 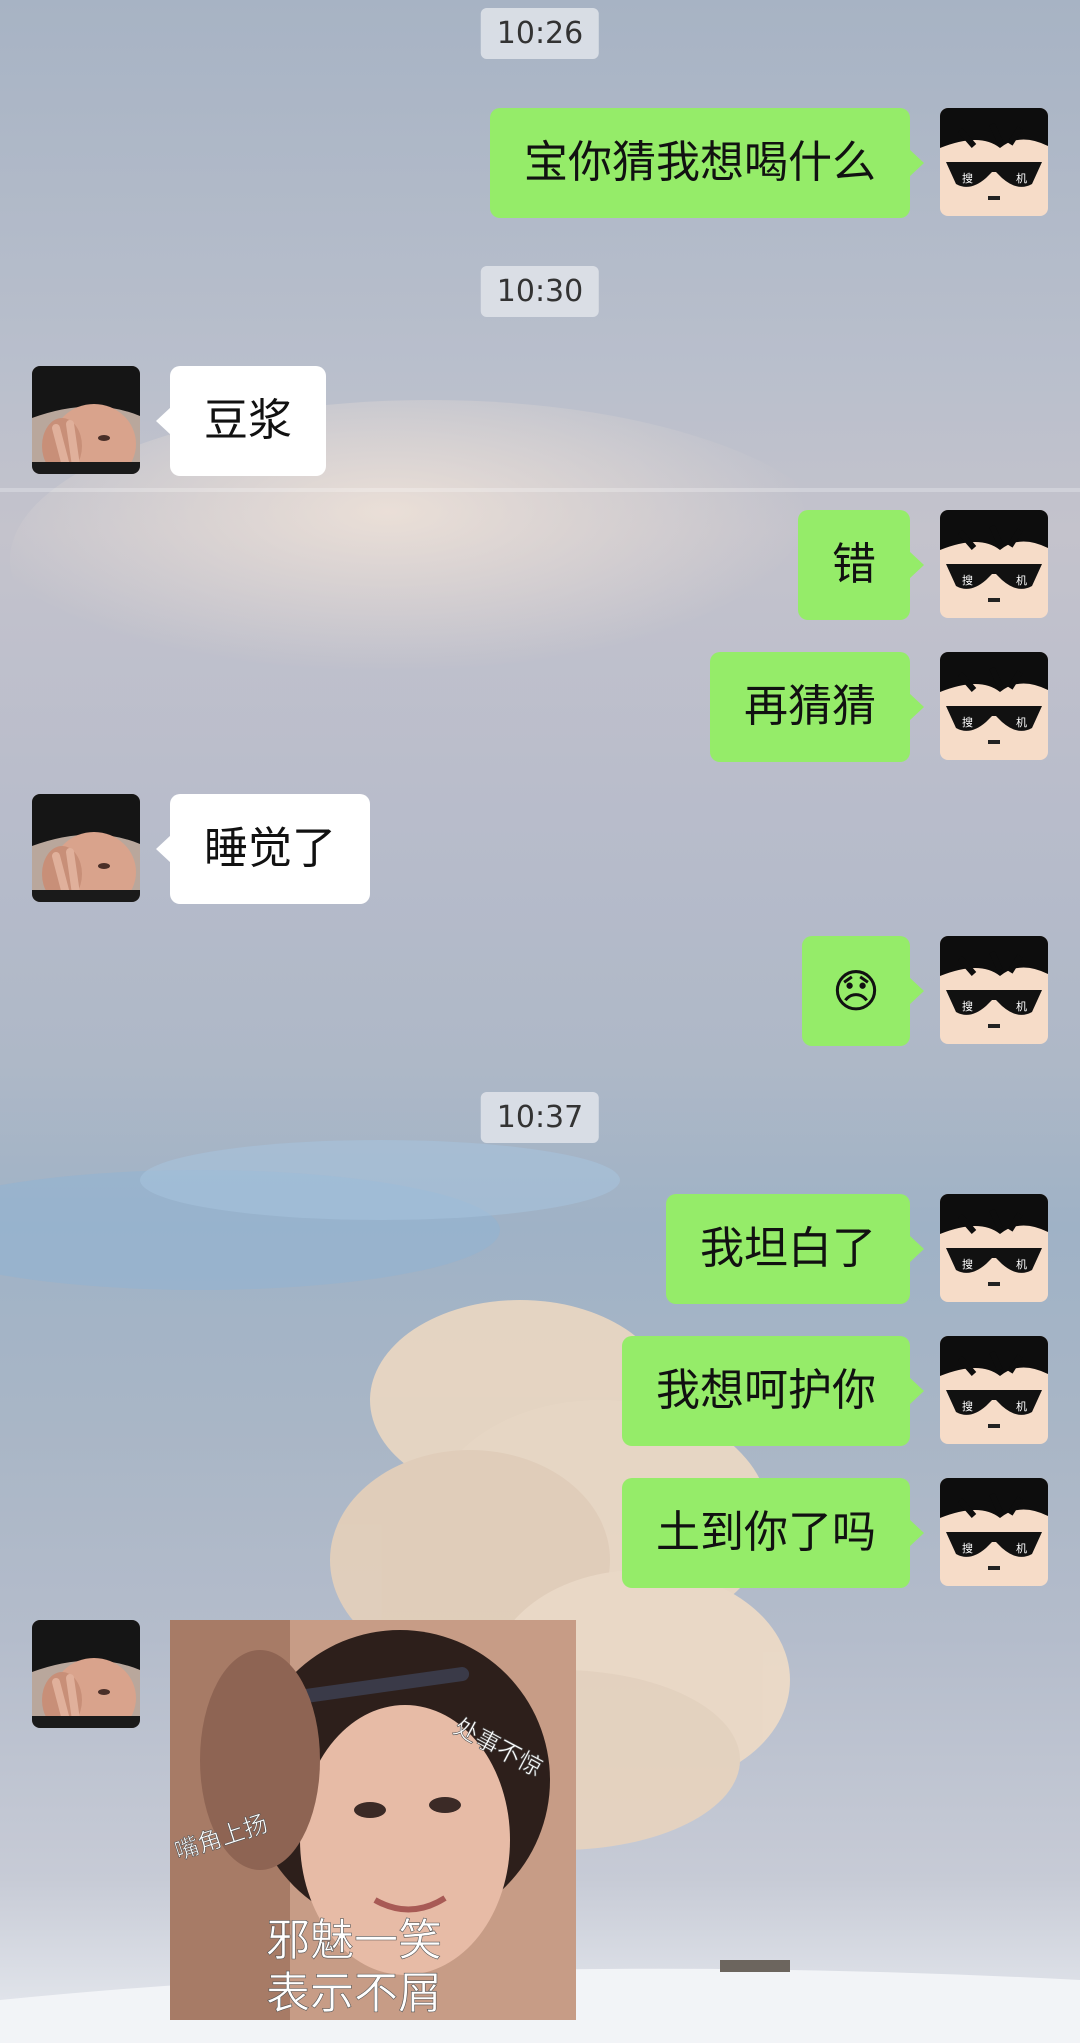 What do you see at coordinates (795, 1249) in the screenshot?
I see `sent-message-bubble: 我坦白了` at bounding box center [795, 1249].